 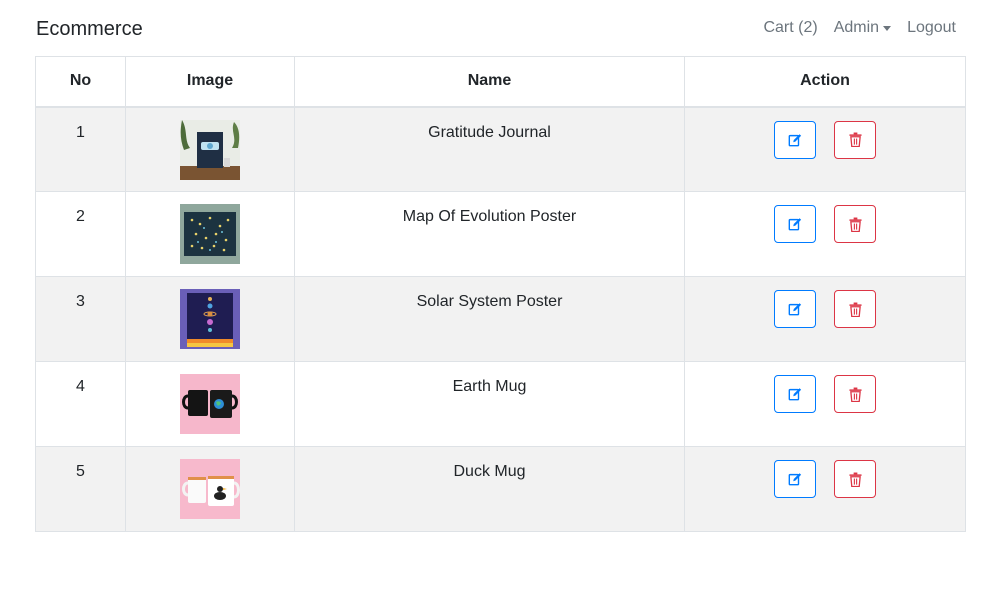 What do you see at coordinates (80, 489) in the screenshot?
I see `row-number: 5` at bounding box center [80, 489].